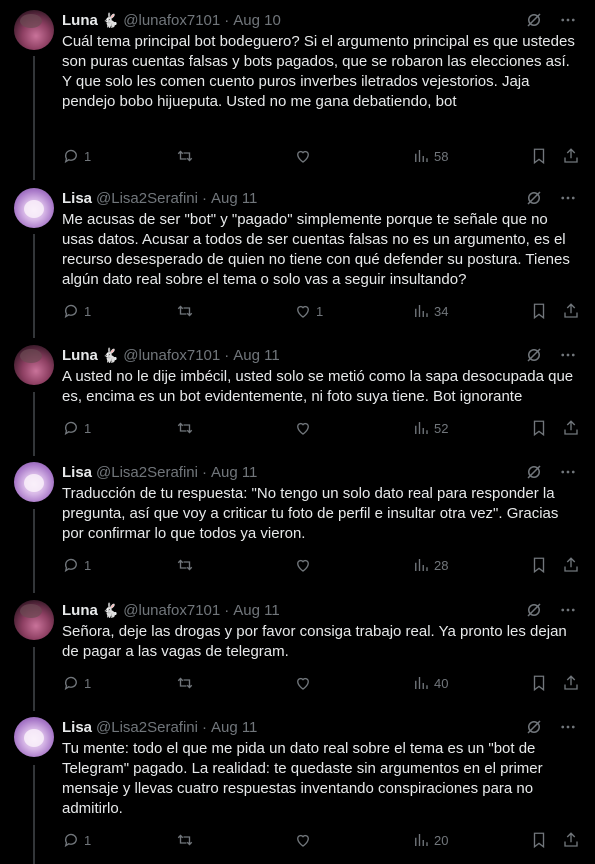  I want to click on views-button: 28, so click(430, 565).